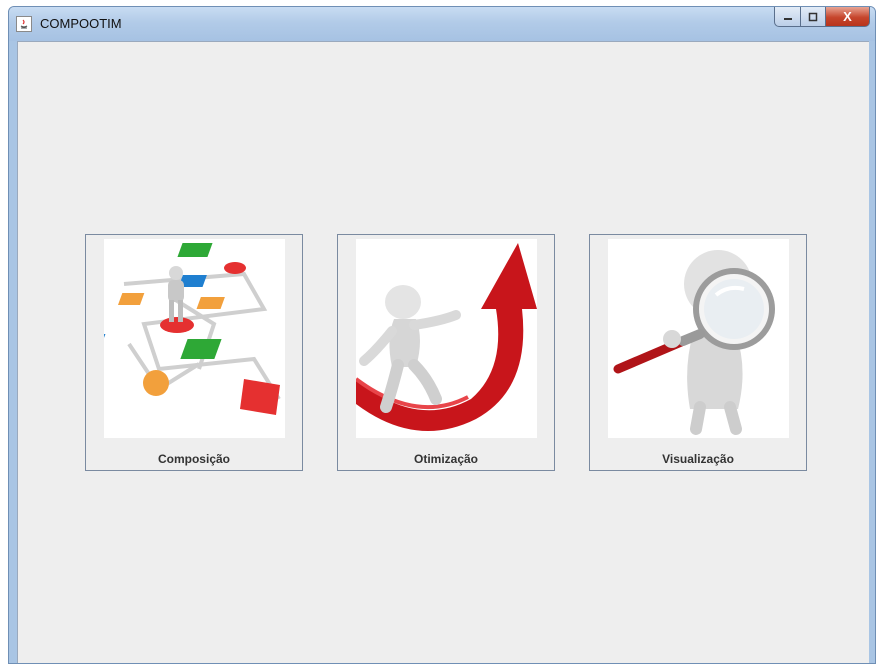 The height and width of the screenshot is (664, 876). Describe the element at coordinates (698, 338) in the screenshot. I see `magnifier-illustration` at that location.